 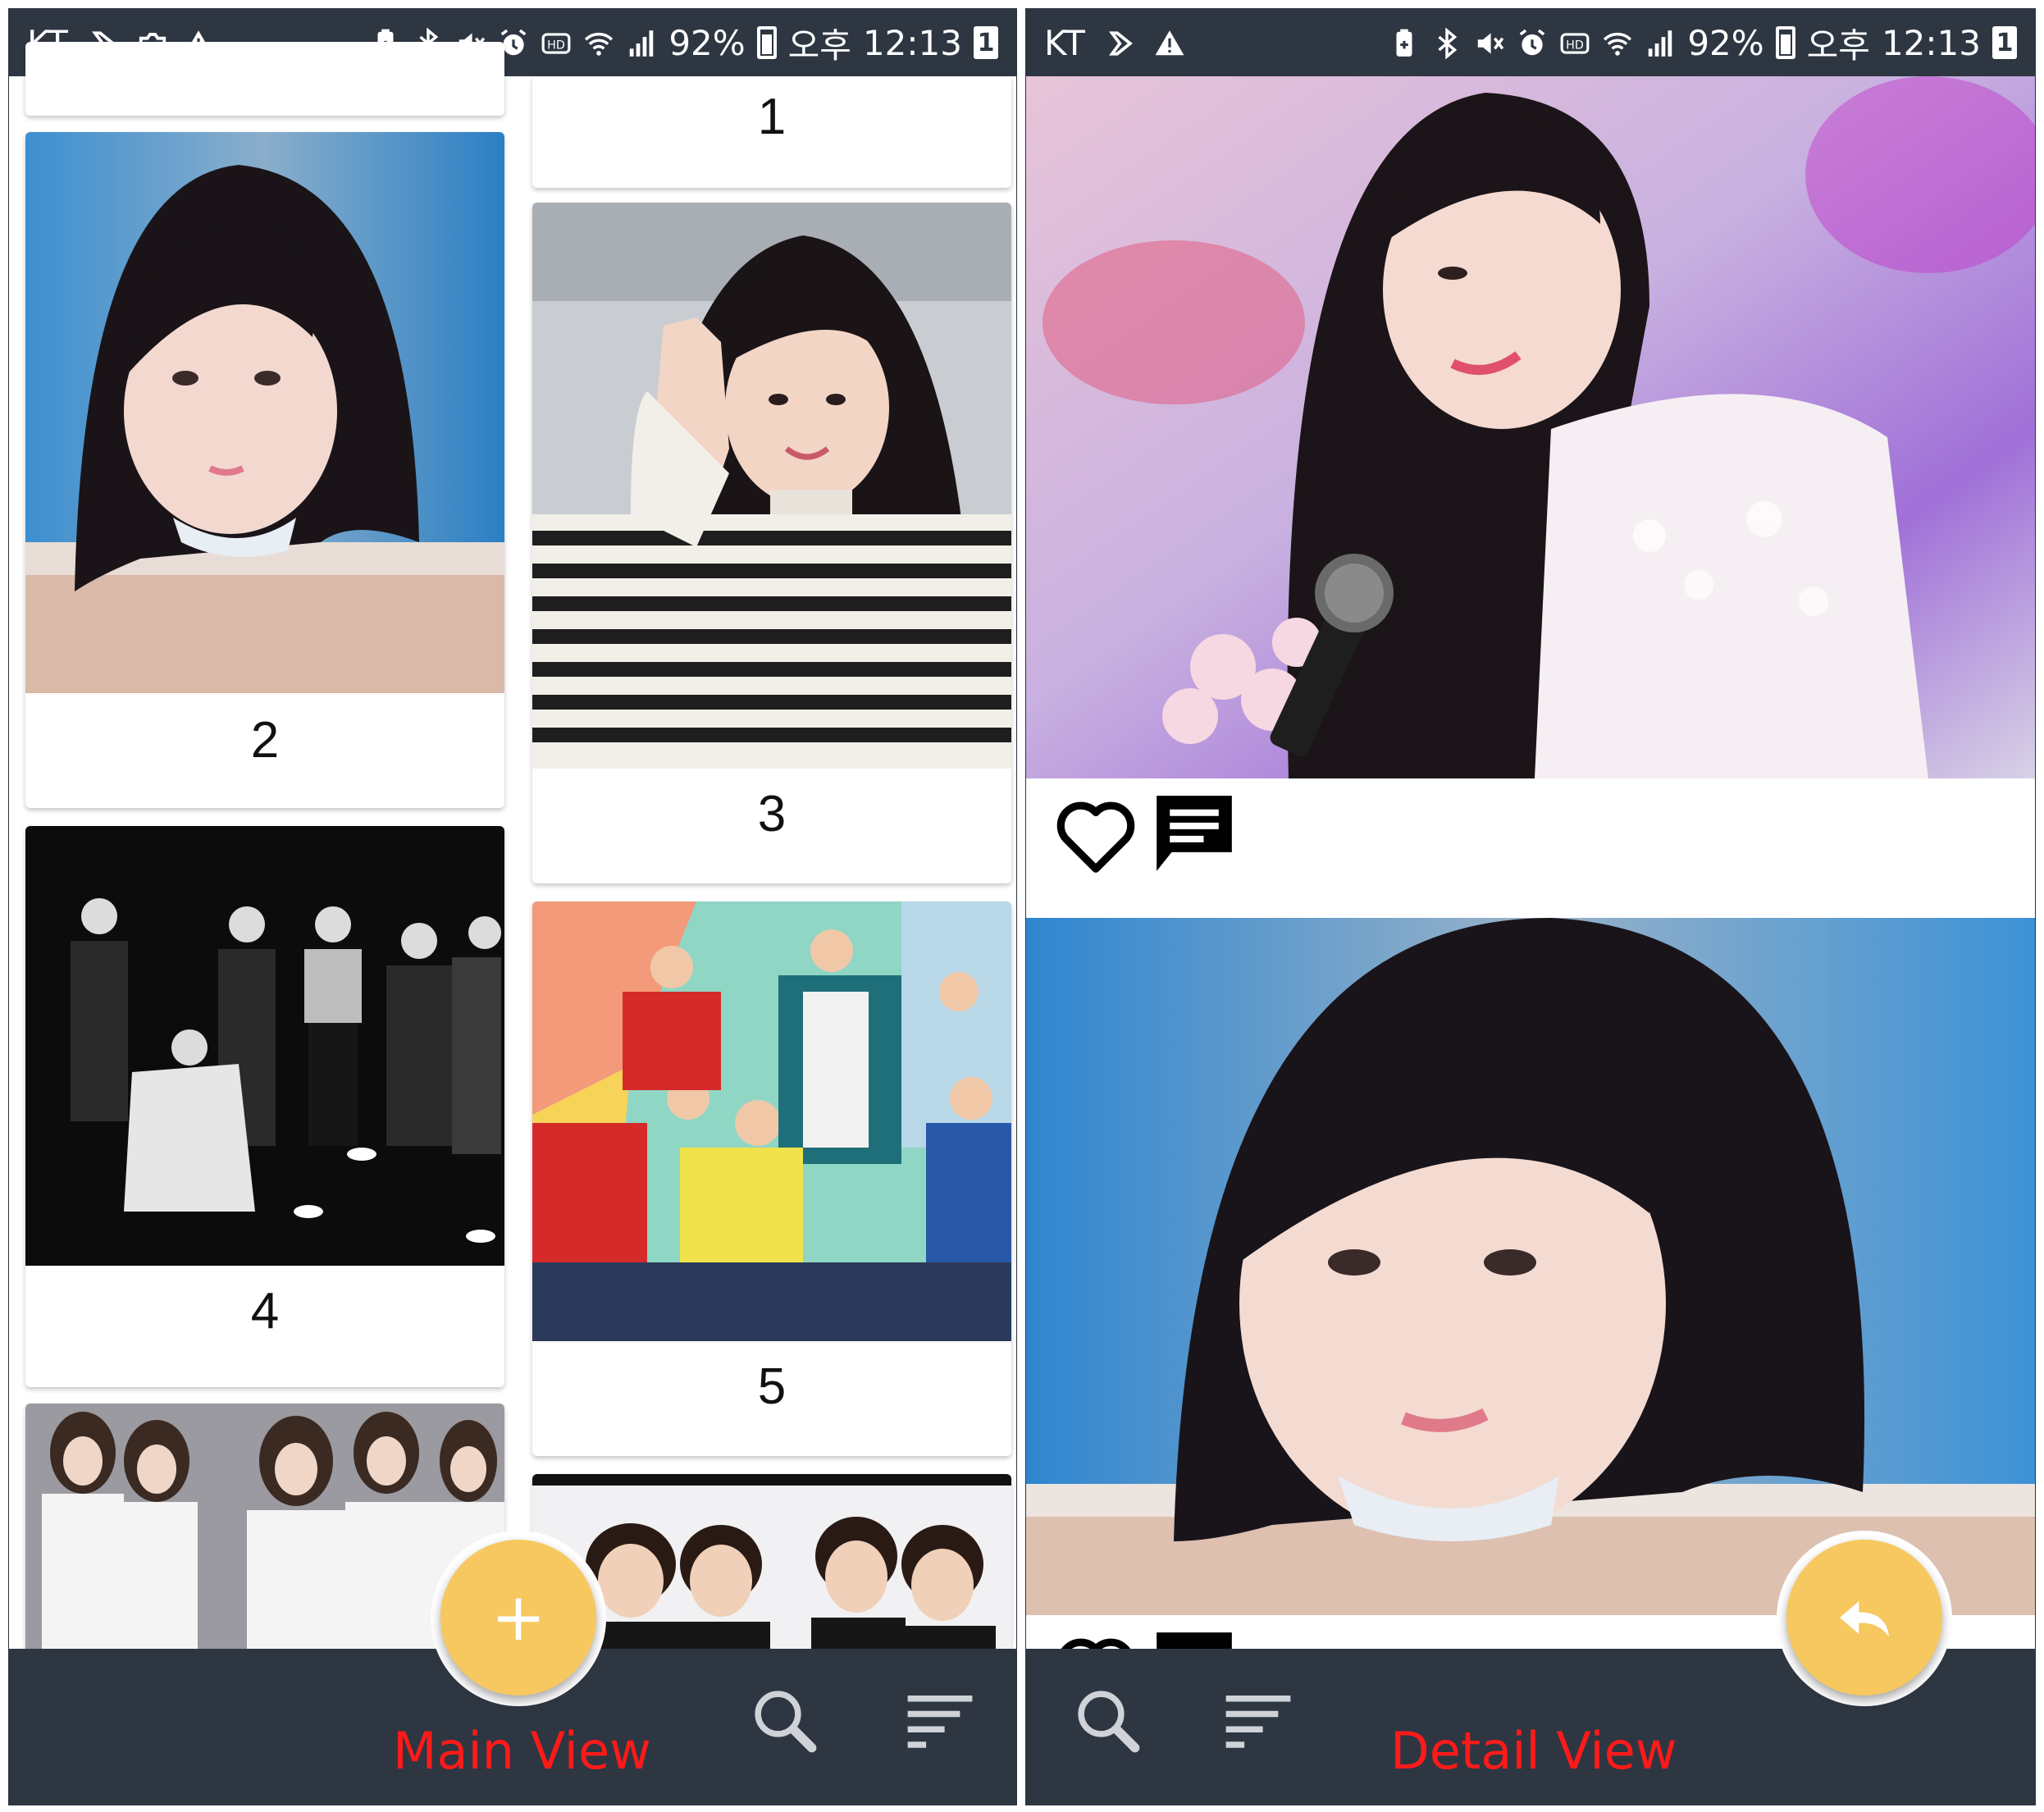 I want to click on mute-icon, so click(x=1489, y=43).